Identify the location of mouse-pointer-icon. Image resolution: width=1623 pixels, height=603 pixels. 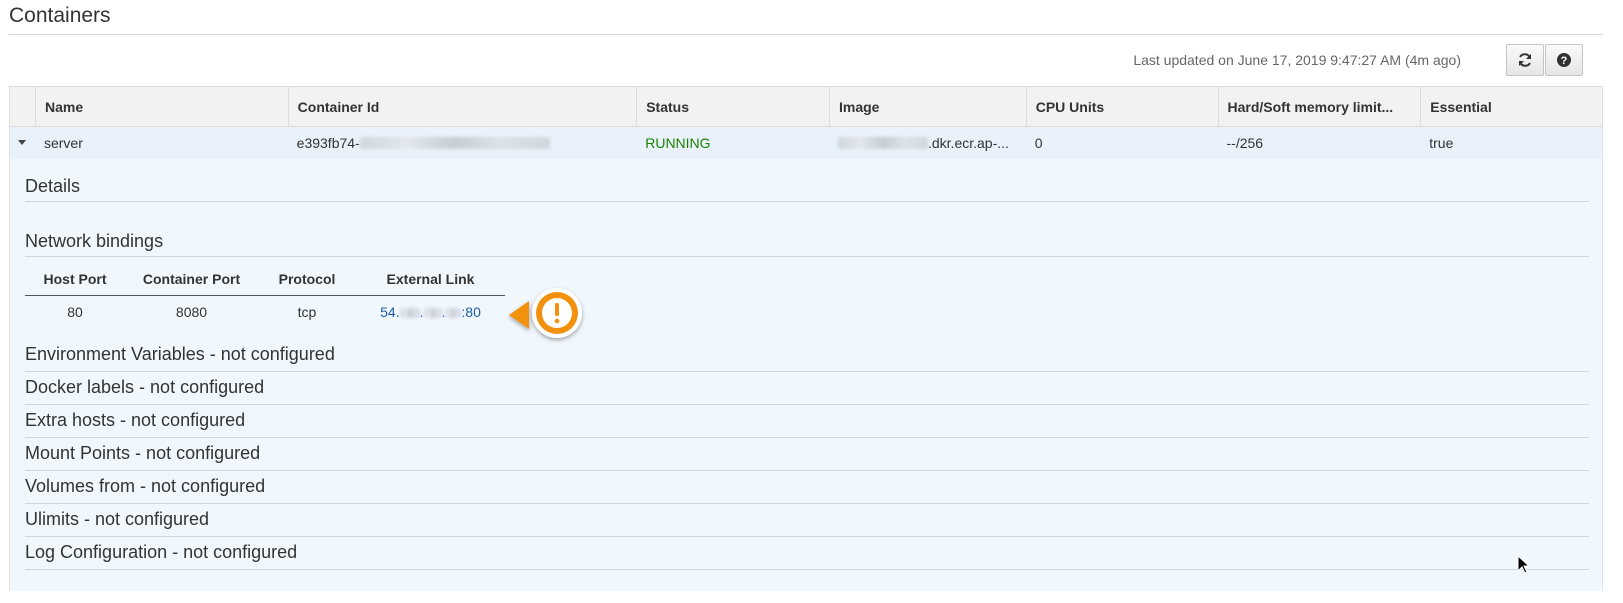
(1524, 564).